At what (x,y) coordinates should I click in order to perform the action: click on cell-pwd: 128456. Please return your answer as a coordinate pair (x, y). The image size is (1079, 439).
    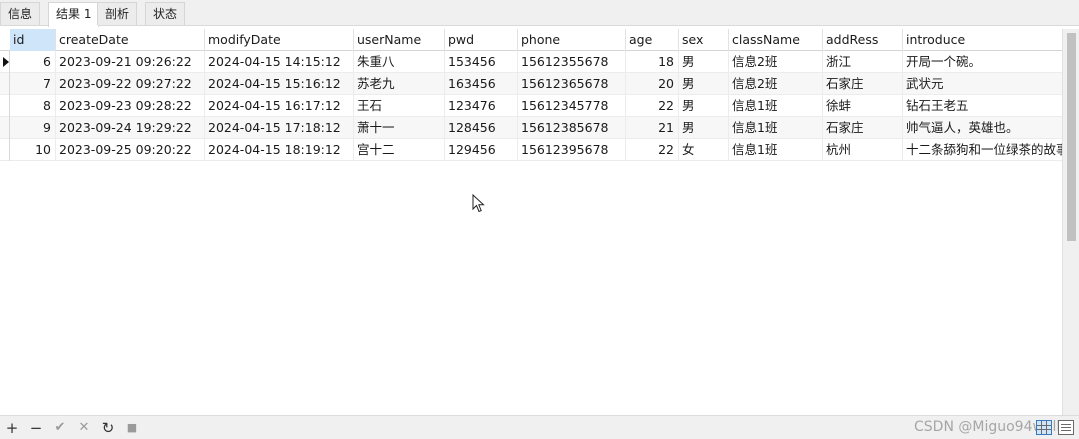
    Looking at the image, I should click on (481, 128).